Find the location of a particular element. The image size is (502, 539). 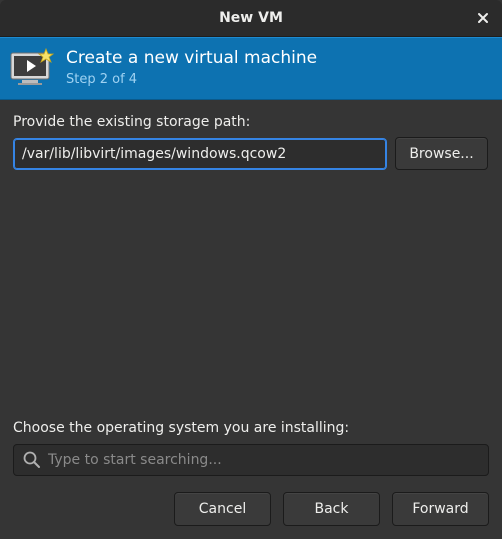

storage-path-label: Provide the existing storage path: is located at coordinates (132, 122).